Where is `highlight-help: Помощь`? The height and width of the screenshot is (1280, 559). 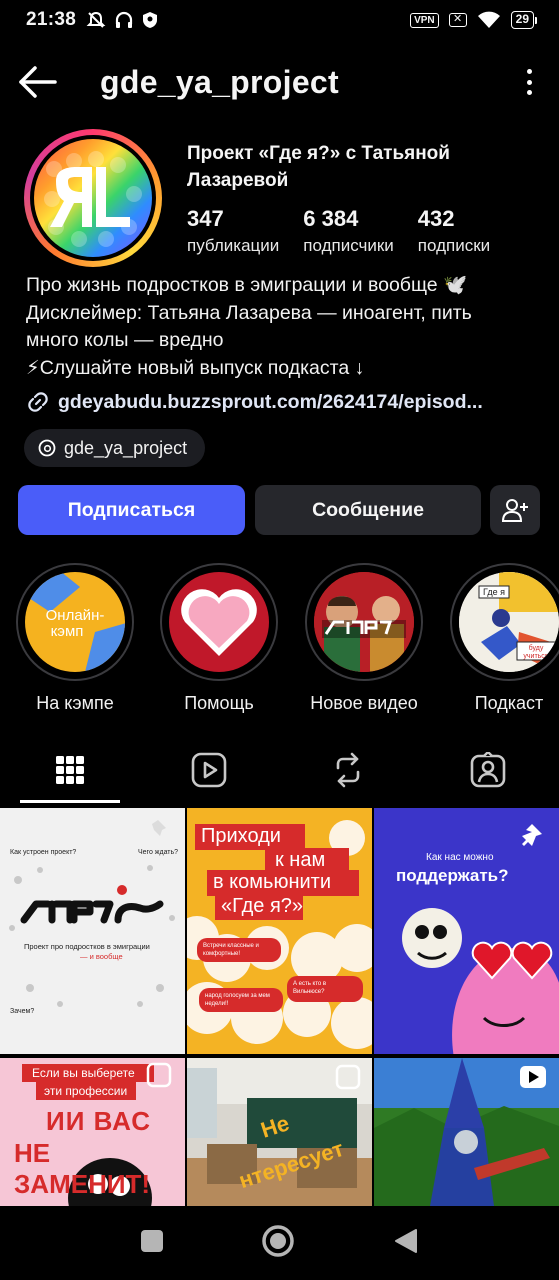
highlight-help: Помощь is located at coordinates (219, 638).